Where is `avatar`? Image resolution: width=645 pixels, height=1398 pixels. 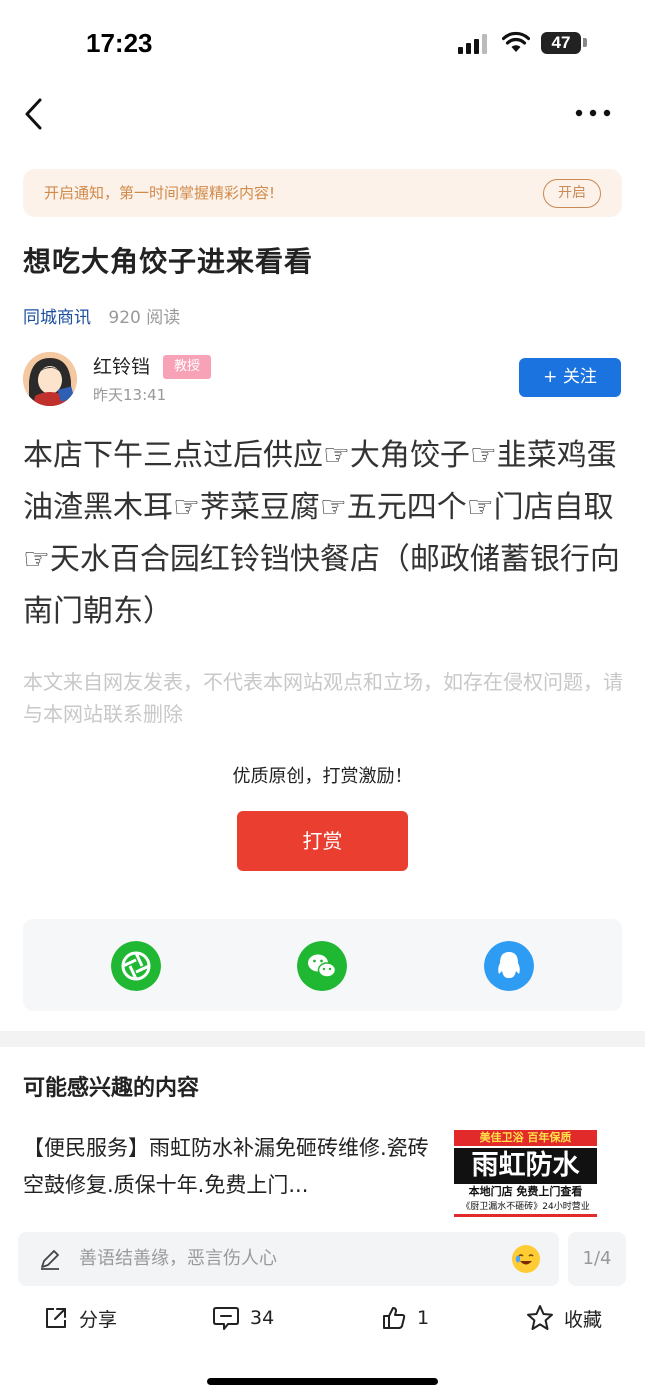
avatar is located at coordinates (50, 379).